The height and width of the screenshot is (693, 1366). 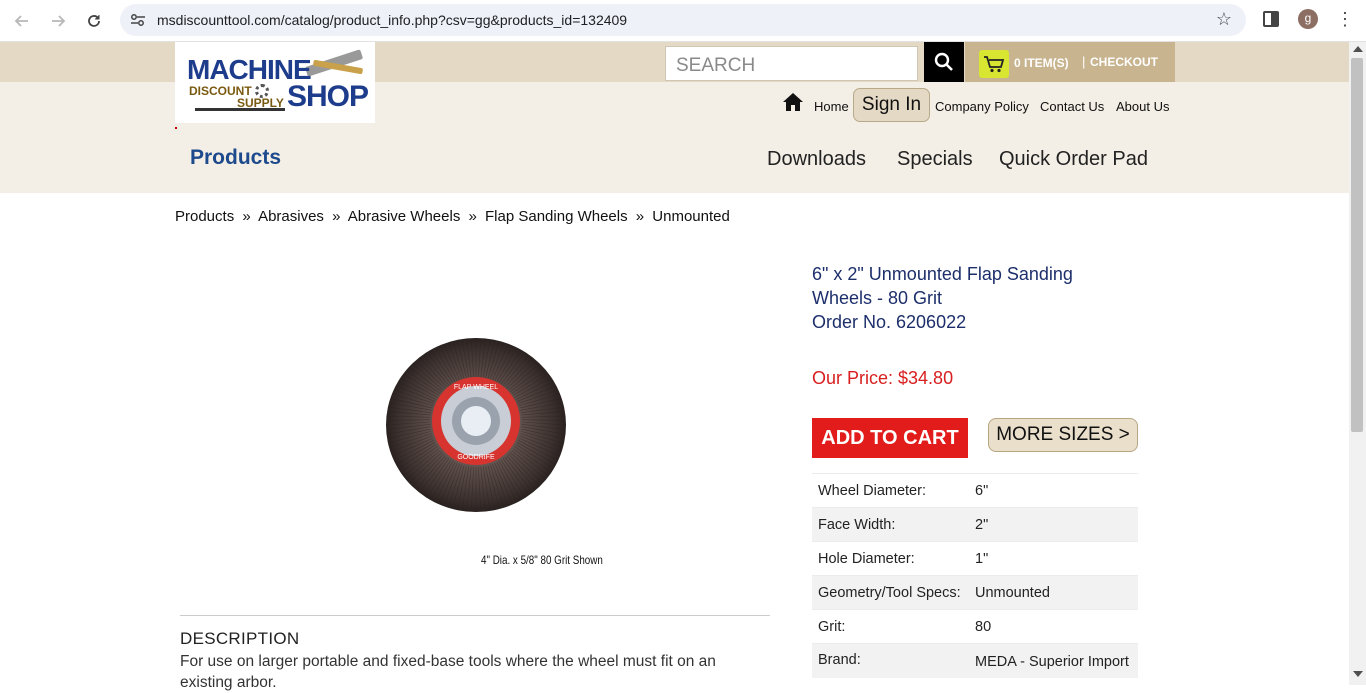 I want to click on spec-value: 6", so click(x=1053, y=490).